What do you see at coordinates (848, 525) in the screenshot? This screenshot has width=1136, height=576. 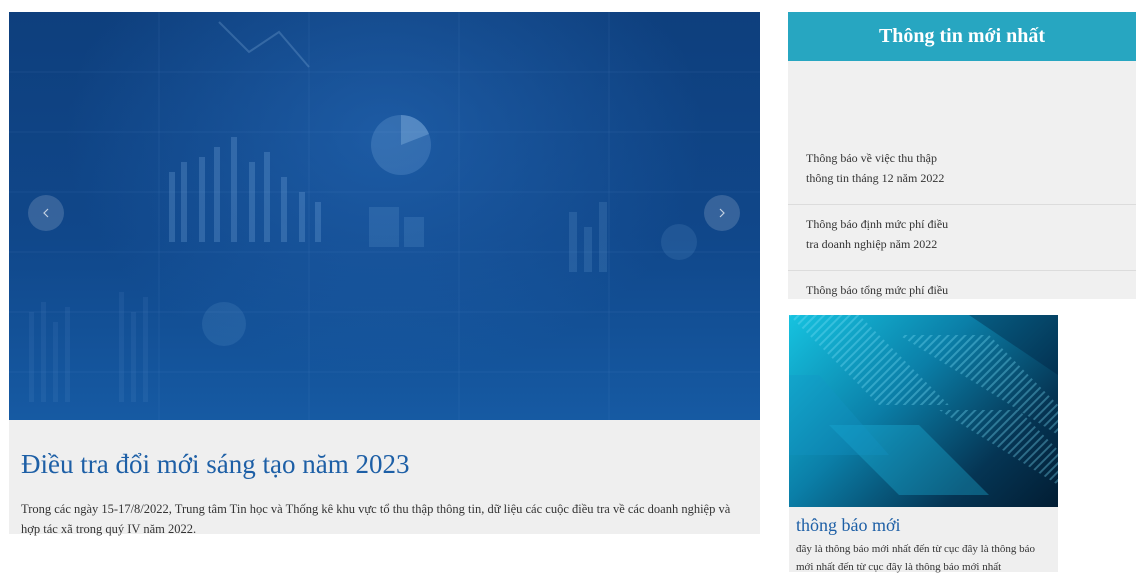 I see `announcement-title: thông báo mới` at bounding box center [848, 525].